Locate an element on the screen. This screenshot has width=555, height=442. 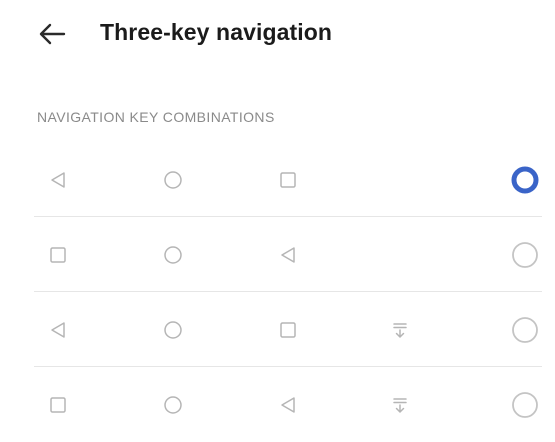
arrow-left-icon is located at coordinates (52, 34).